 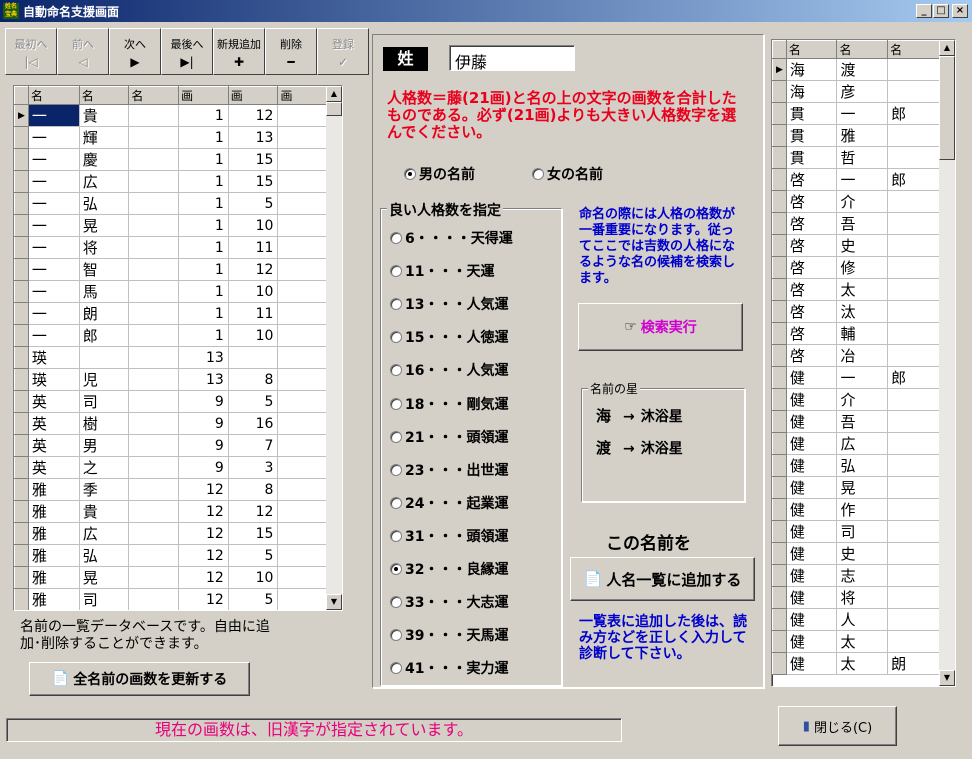 I want to click on table-cell: 英, so click(x=54, y=445).